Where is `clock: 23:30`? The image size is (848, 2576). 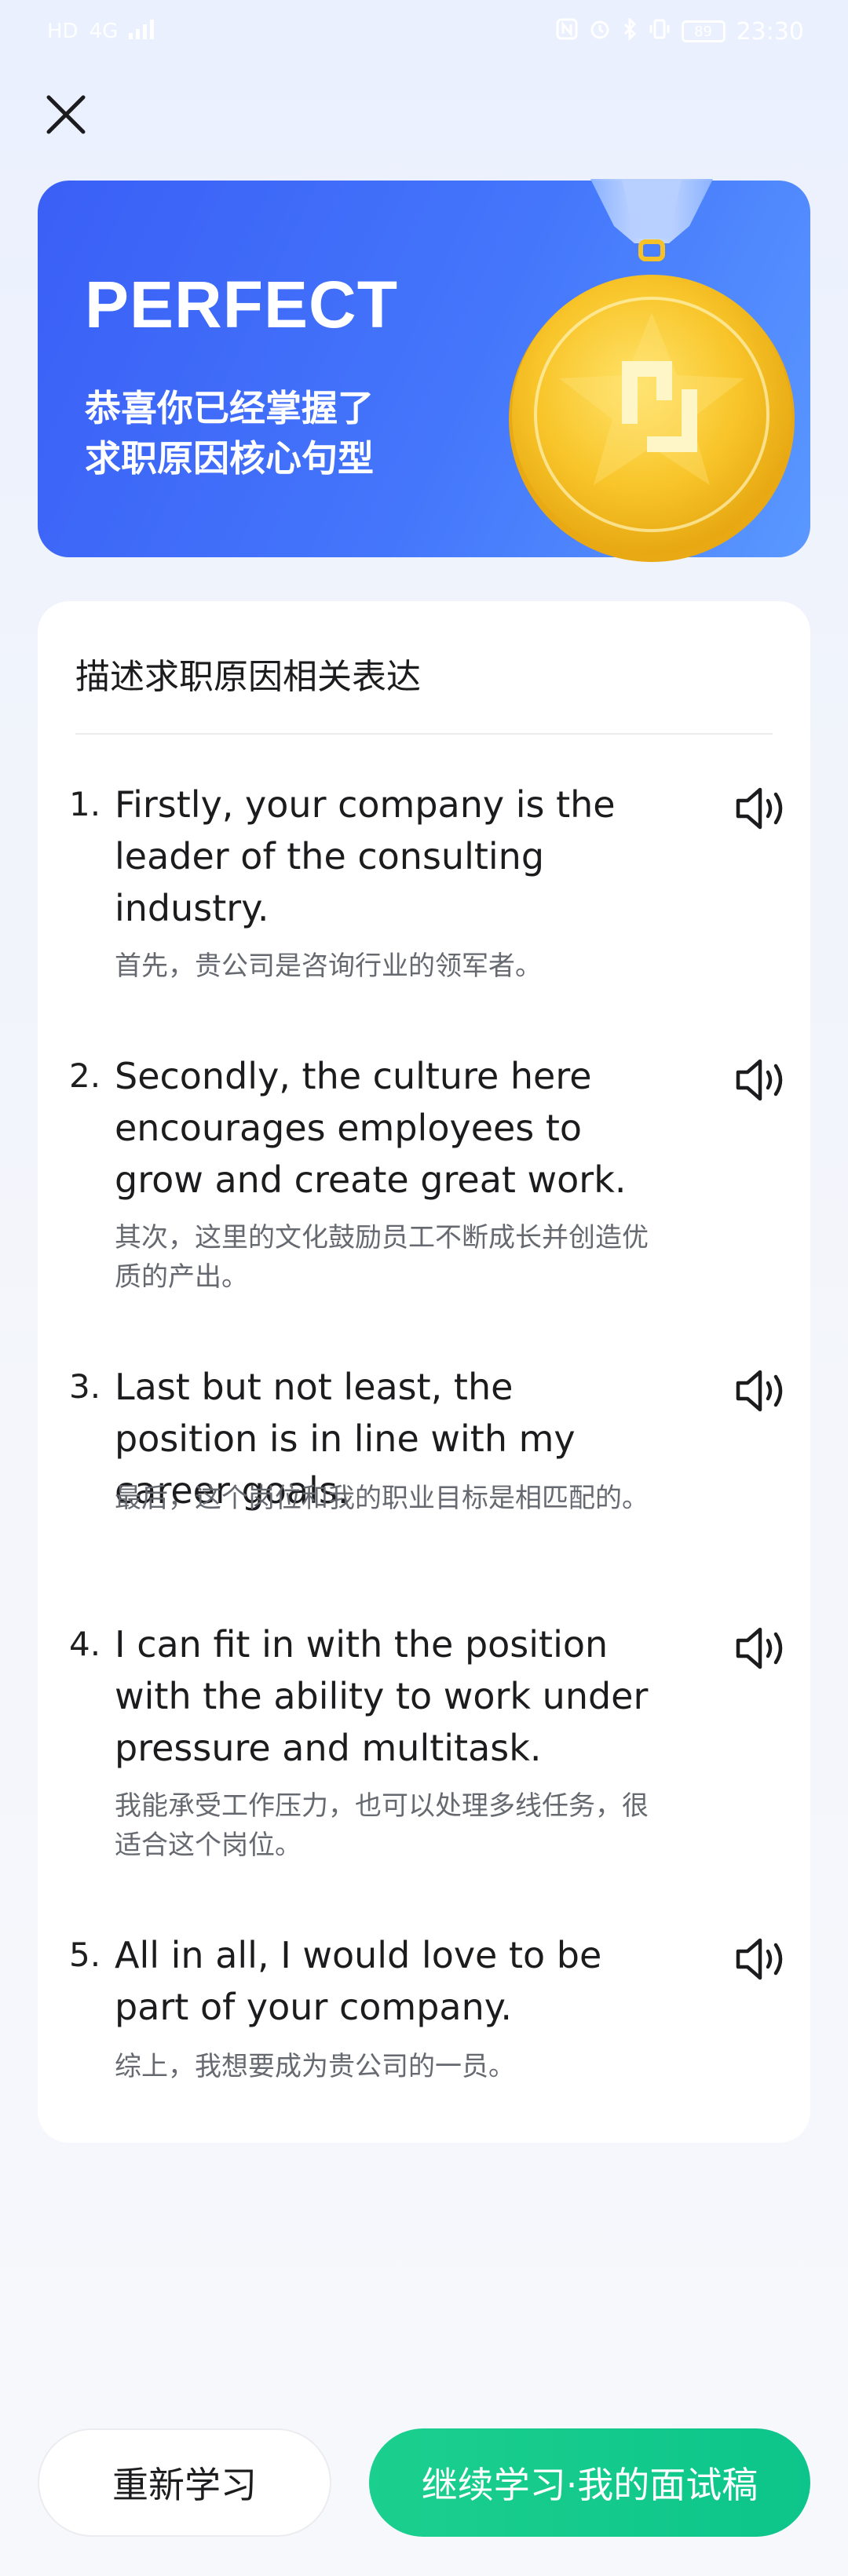 clock: 23:30 is located at coordinates (770, 31).